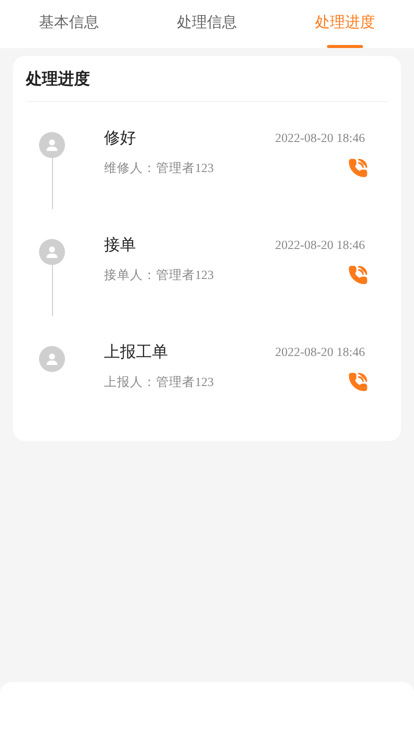  Describe the element at coordinates (159, 382) in the screenshot. I see `step-person: 上报人：管理者123` at that location.